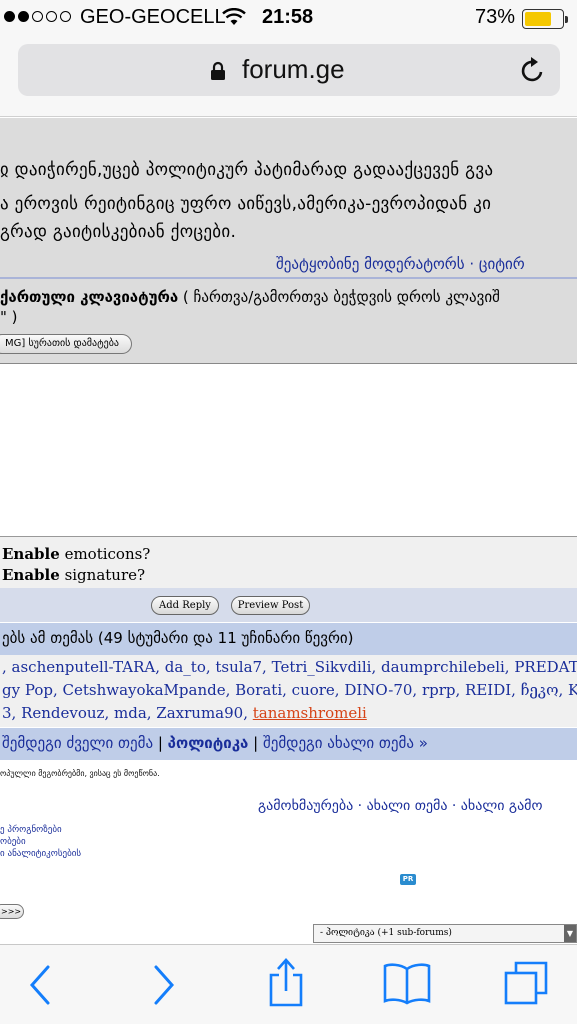  What do you see at coordinates (37, 16) in the screenshot?
I see `signal-strength-icon` at bounding box center [37, 16].